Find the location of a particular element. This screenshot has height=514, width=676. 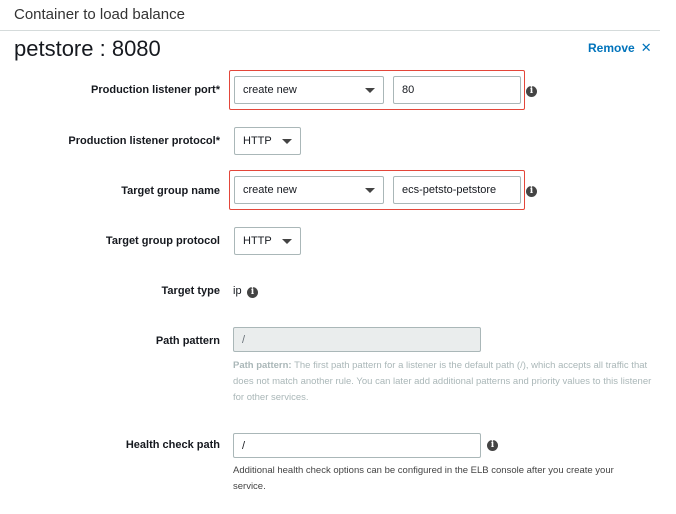

remove-label: Remove is located at coordinates (611, 48).